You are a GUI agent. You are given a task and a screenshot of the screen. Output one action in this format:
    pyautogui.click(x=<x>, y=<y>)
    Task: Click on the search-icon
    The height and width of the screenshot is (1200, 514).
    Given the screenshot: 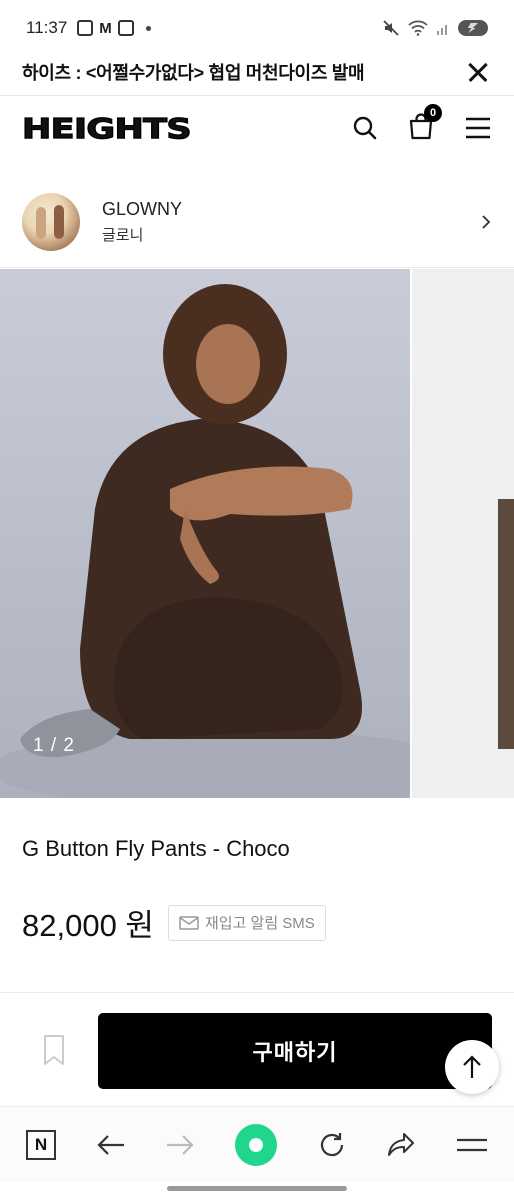 What is the action you would take?
    pyautogui.click(x=365, y=128)
    